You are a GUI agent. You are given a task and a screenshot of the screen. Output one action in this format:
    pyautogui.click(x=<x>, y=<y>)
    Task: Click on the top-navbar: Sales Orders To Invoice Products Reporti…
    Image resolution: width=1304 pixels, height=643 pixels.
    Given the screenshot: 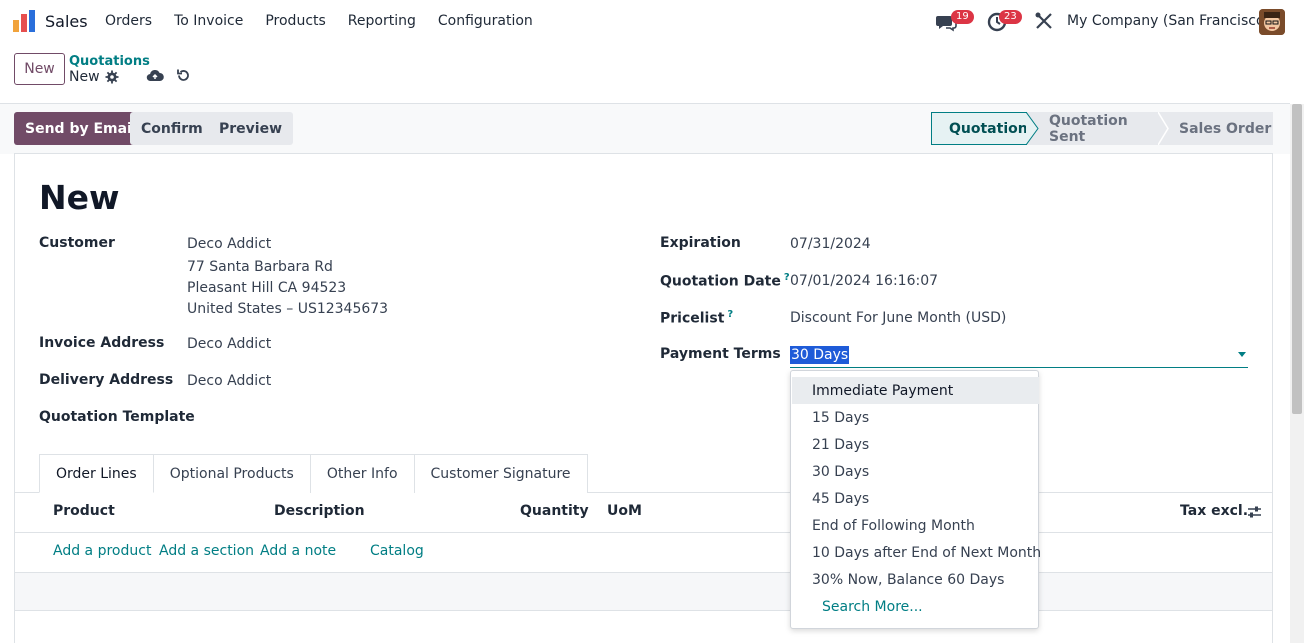 What is the action you would take?
    pyautogui.click(x=652, y=22)
    